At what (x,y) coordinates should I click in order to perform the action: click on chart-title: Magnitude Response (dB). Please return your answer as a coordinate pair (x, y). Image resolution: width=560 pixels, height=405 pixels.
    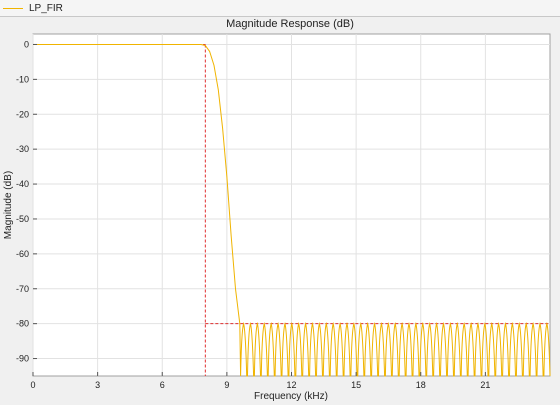
    Looking at the image, I should click on (290, 24).